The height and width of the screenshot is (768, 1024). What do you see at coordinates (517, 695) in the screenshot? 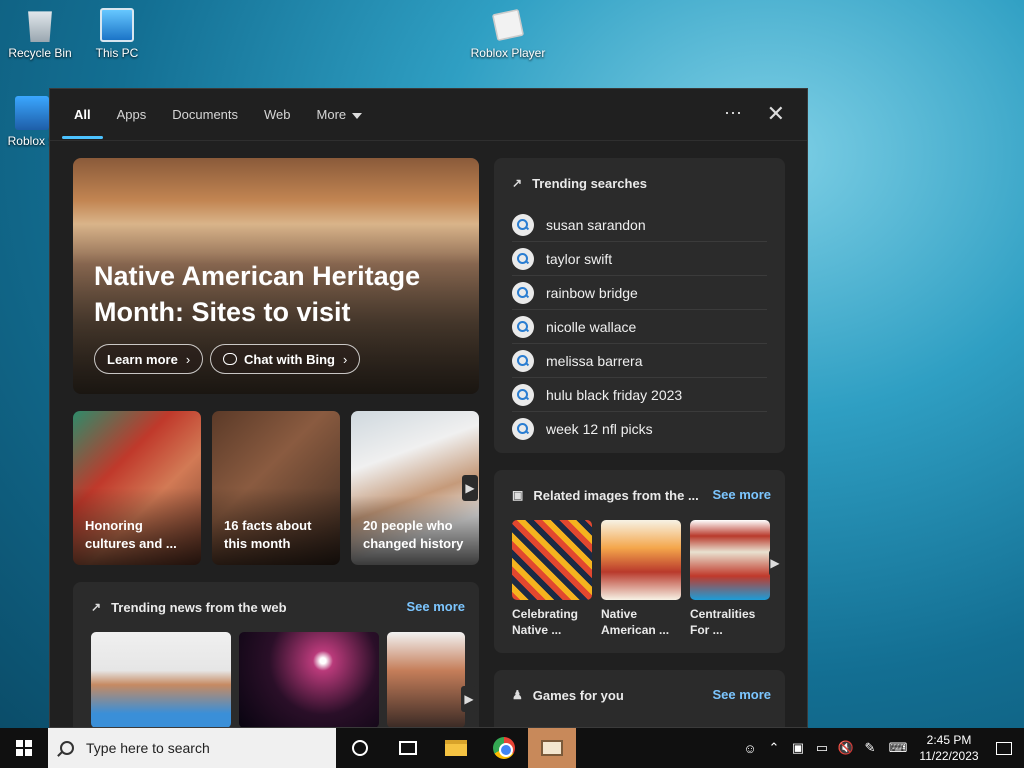
I see `game-piece-icon: ♟` at bounding box center [517, 695].